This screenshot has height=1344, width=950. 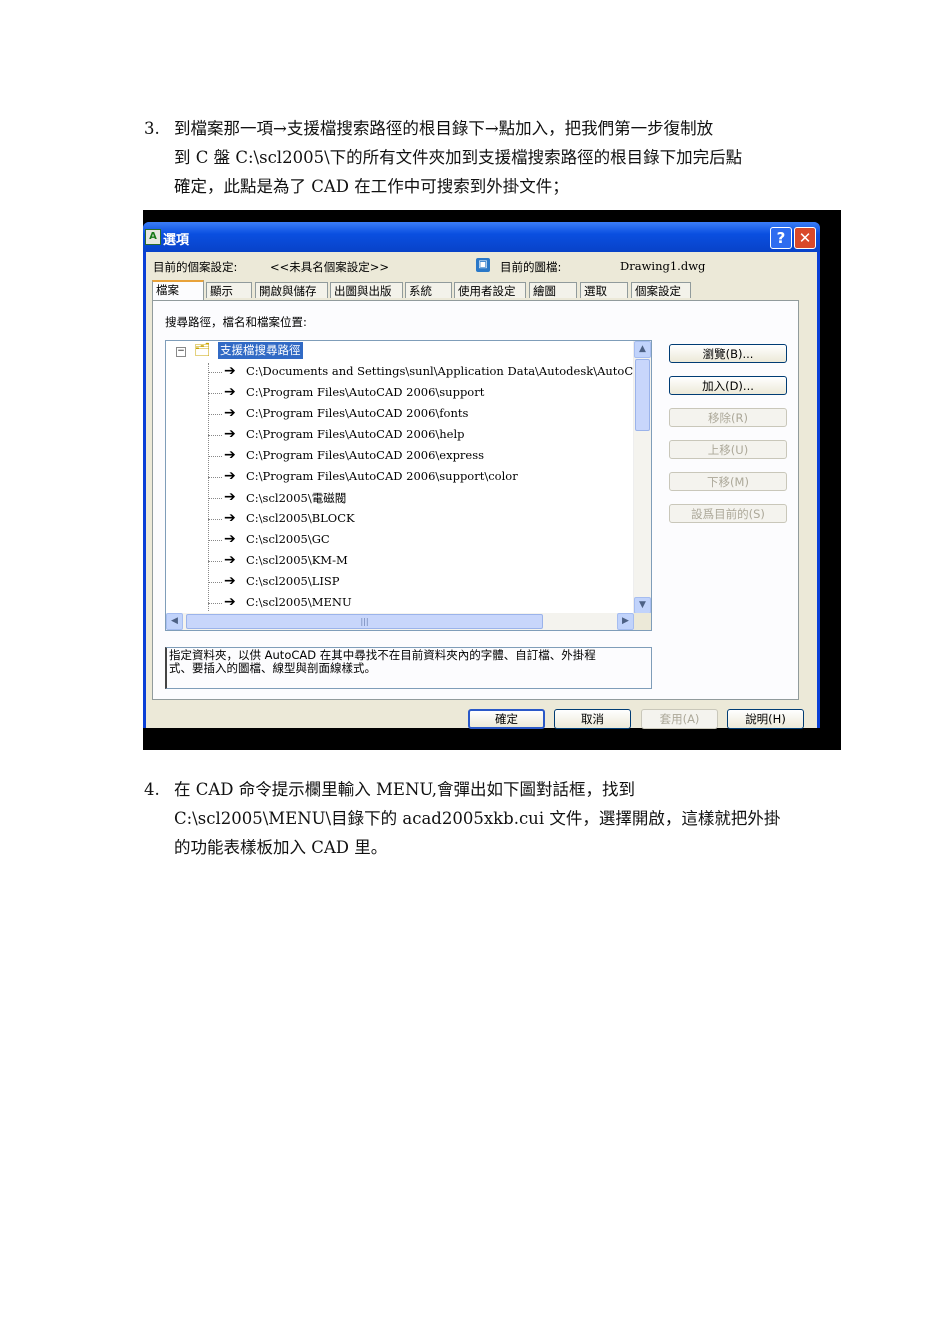 I want to click on horizontal-scroll-thumb: |||, so click(x=364, y=621).